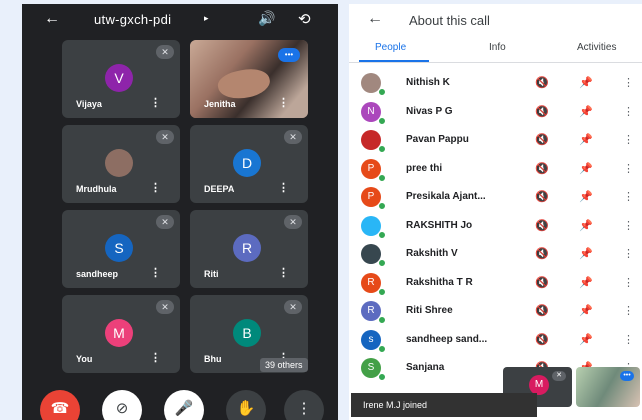 This screenshot has height=420, width=642. I want to click on self-view-tile: •••, so click(608, 387).